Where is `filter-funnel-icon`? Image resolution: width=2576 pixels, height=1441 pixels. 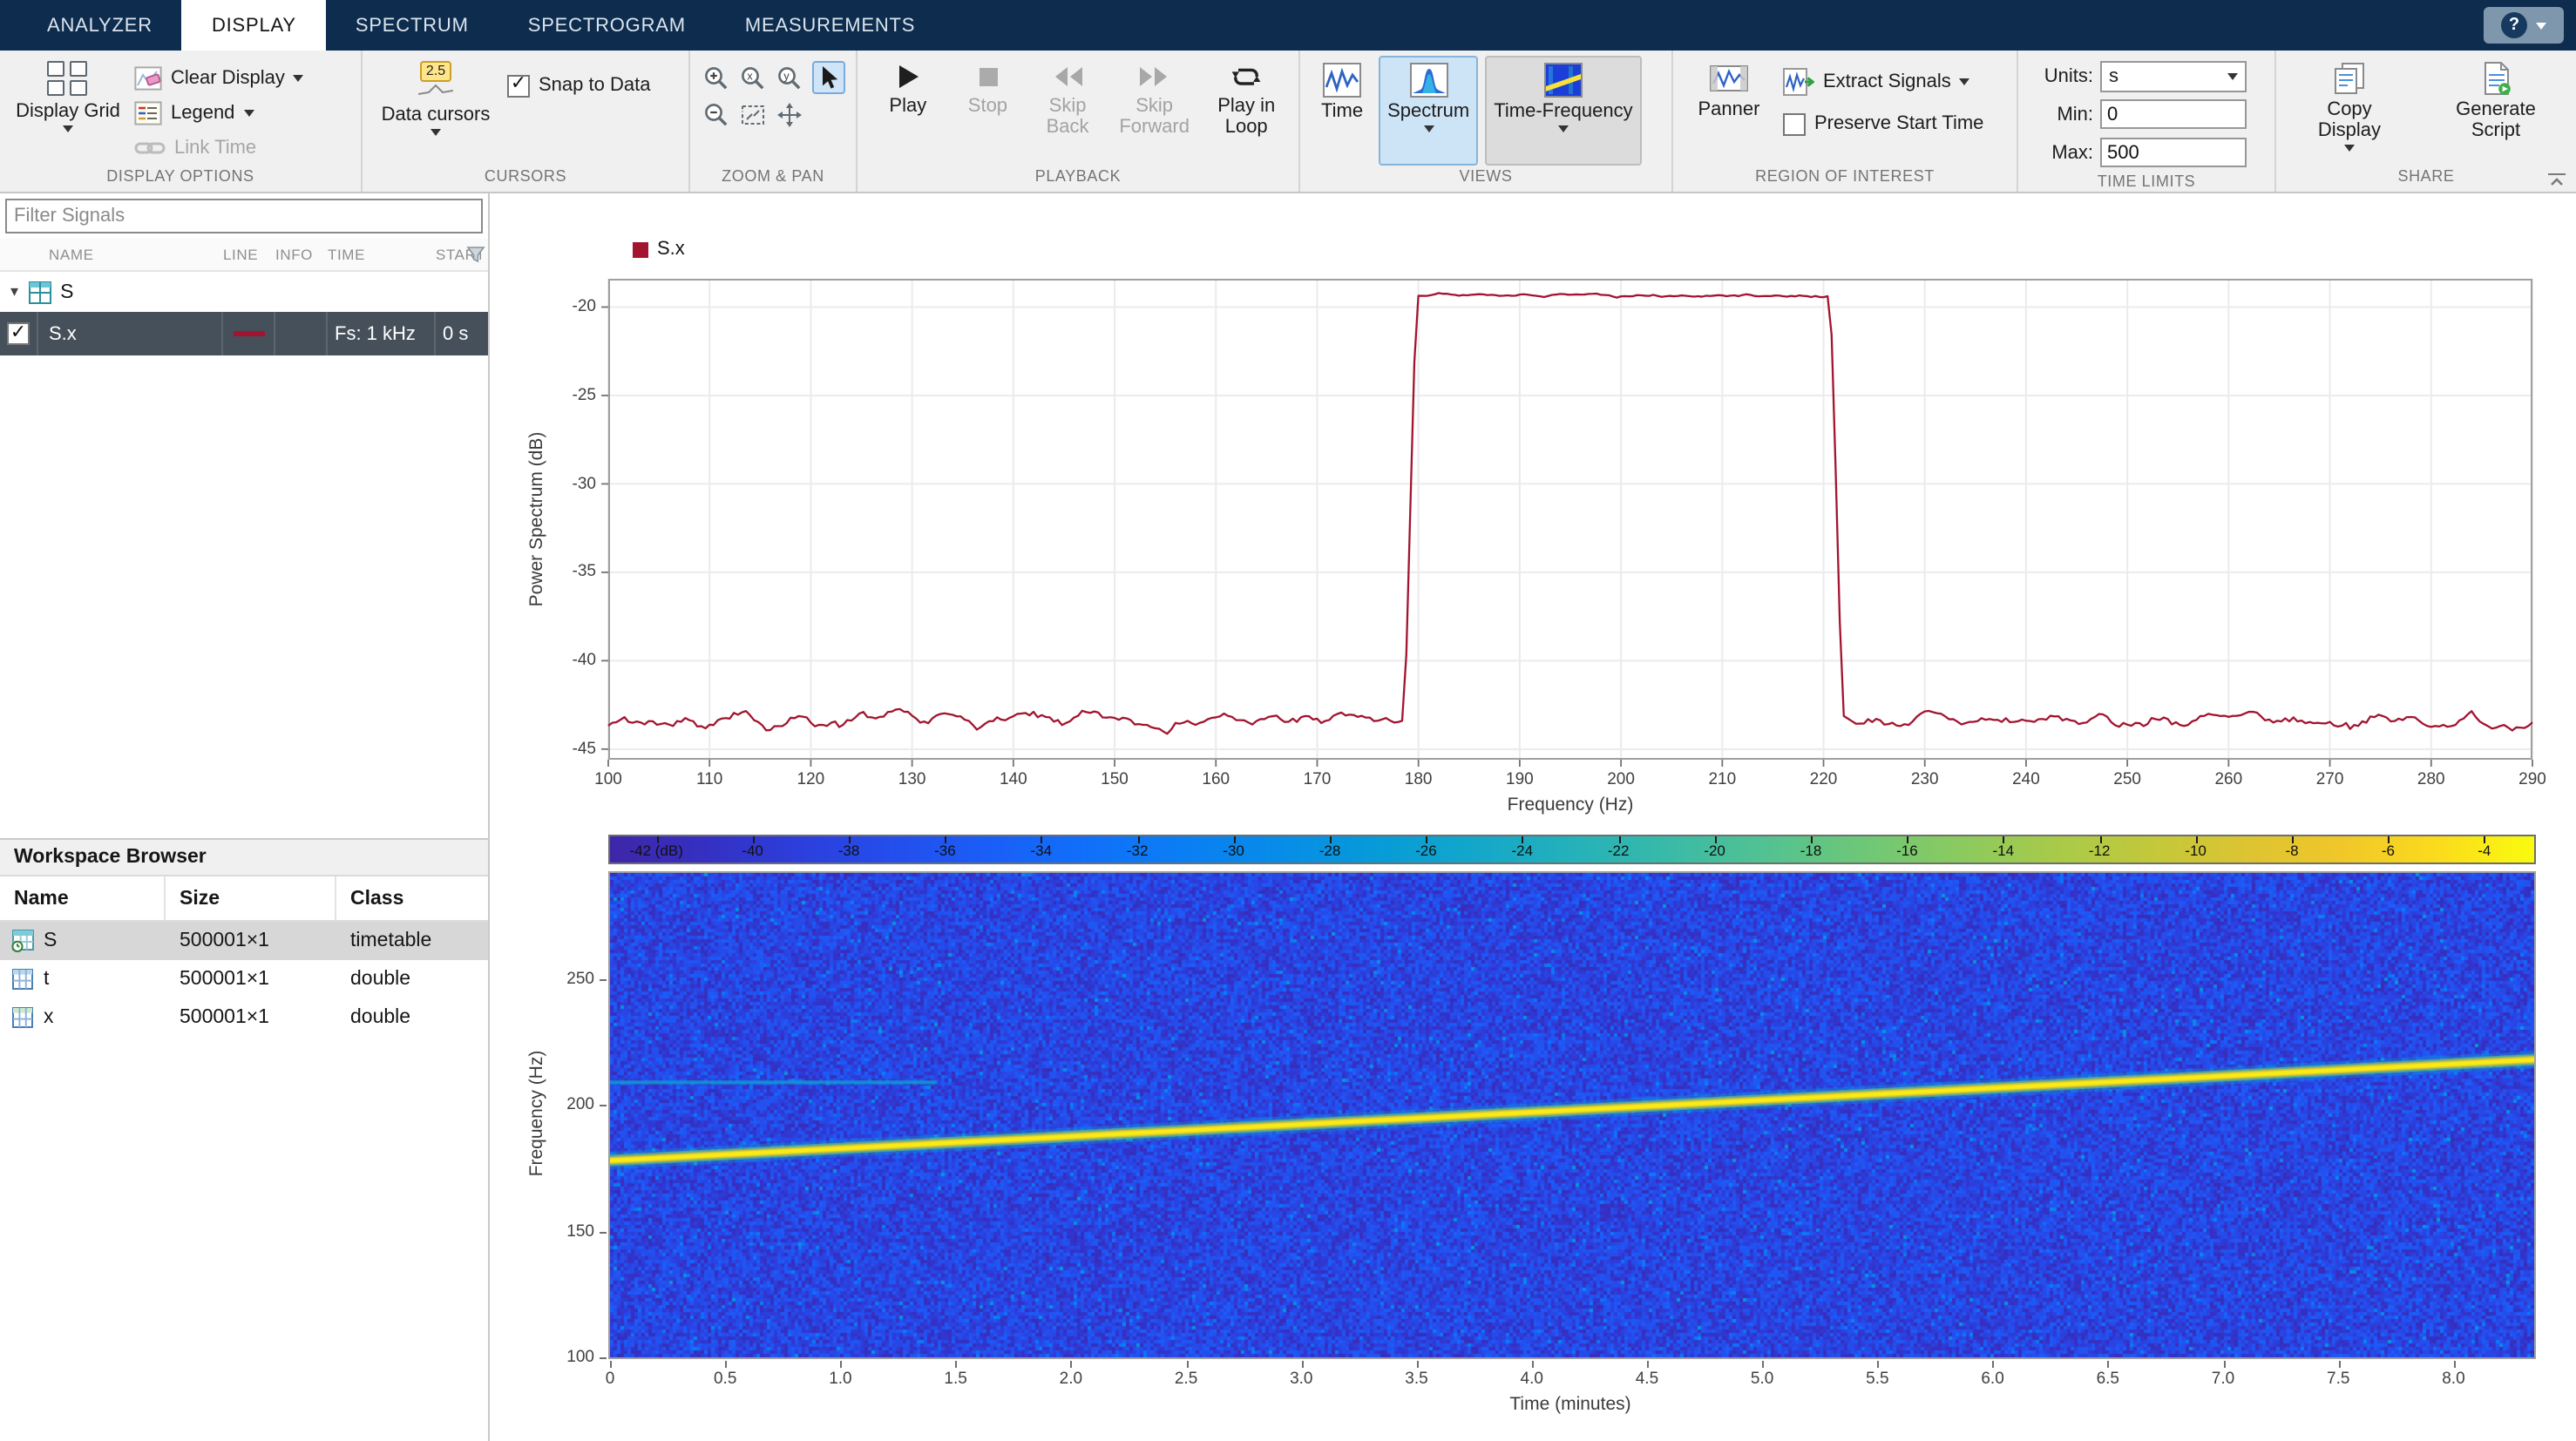 filter-funnel-icon is located at coordinates (475, 254).